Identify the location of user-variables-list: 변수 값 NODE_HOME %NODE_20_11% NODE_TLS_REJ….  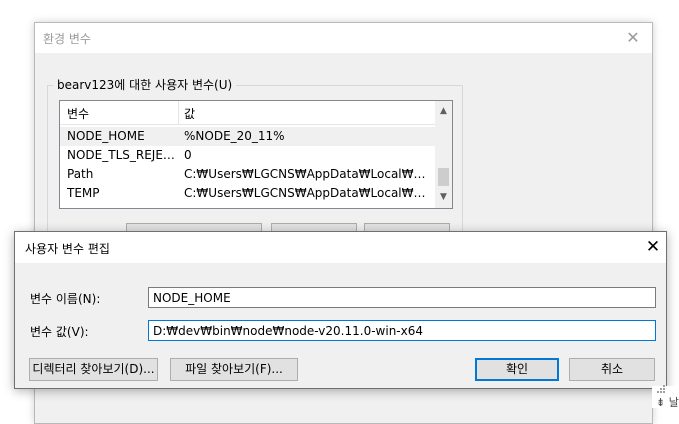
(256, 154).